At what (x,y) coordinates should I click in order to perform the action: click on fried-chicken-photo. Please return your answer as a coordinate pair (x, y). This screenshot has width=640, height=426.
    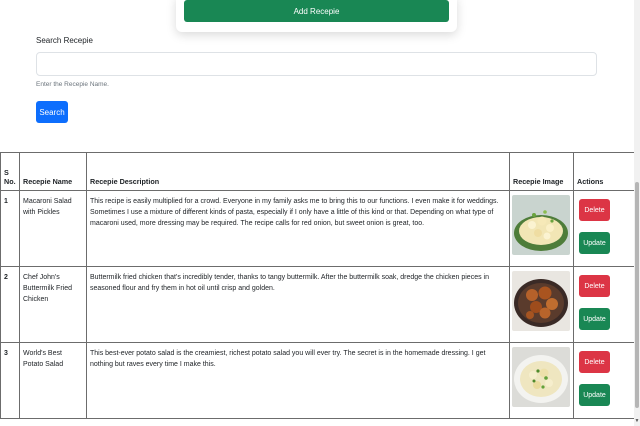
    Looking at the image, I should click on (541, 301).